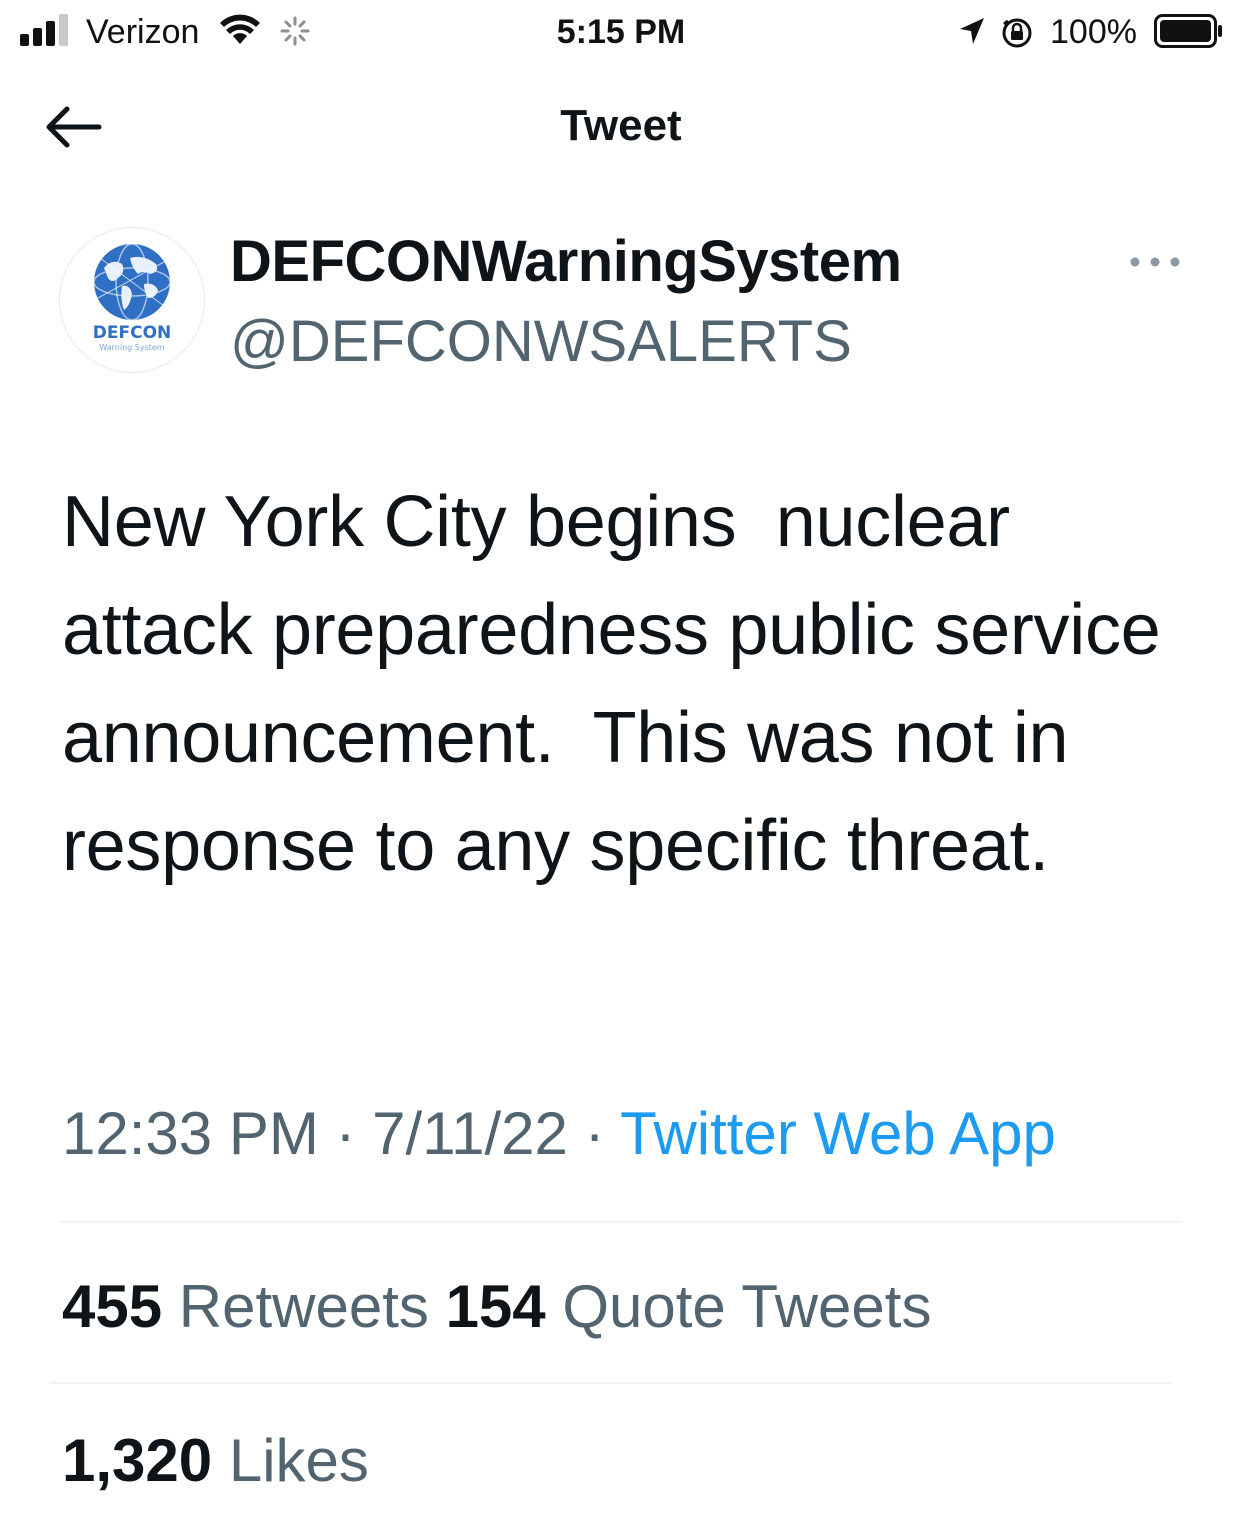 This screenshot has width=1242, height=1536. What do you see at coordinates (1017, 33) in the screenshot?
I see `orientation-lock-icon` at bounding box center [1017, 33].